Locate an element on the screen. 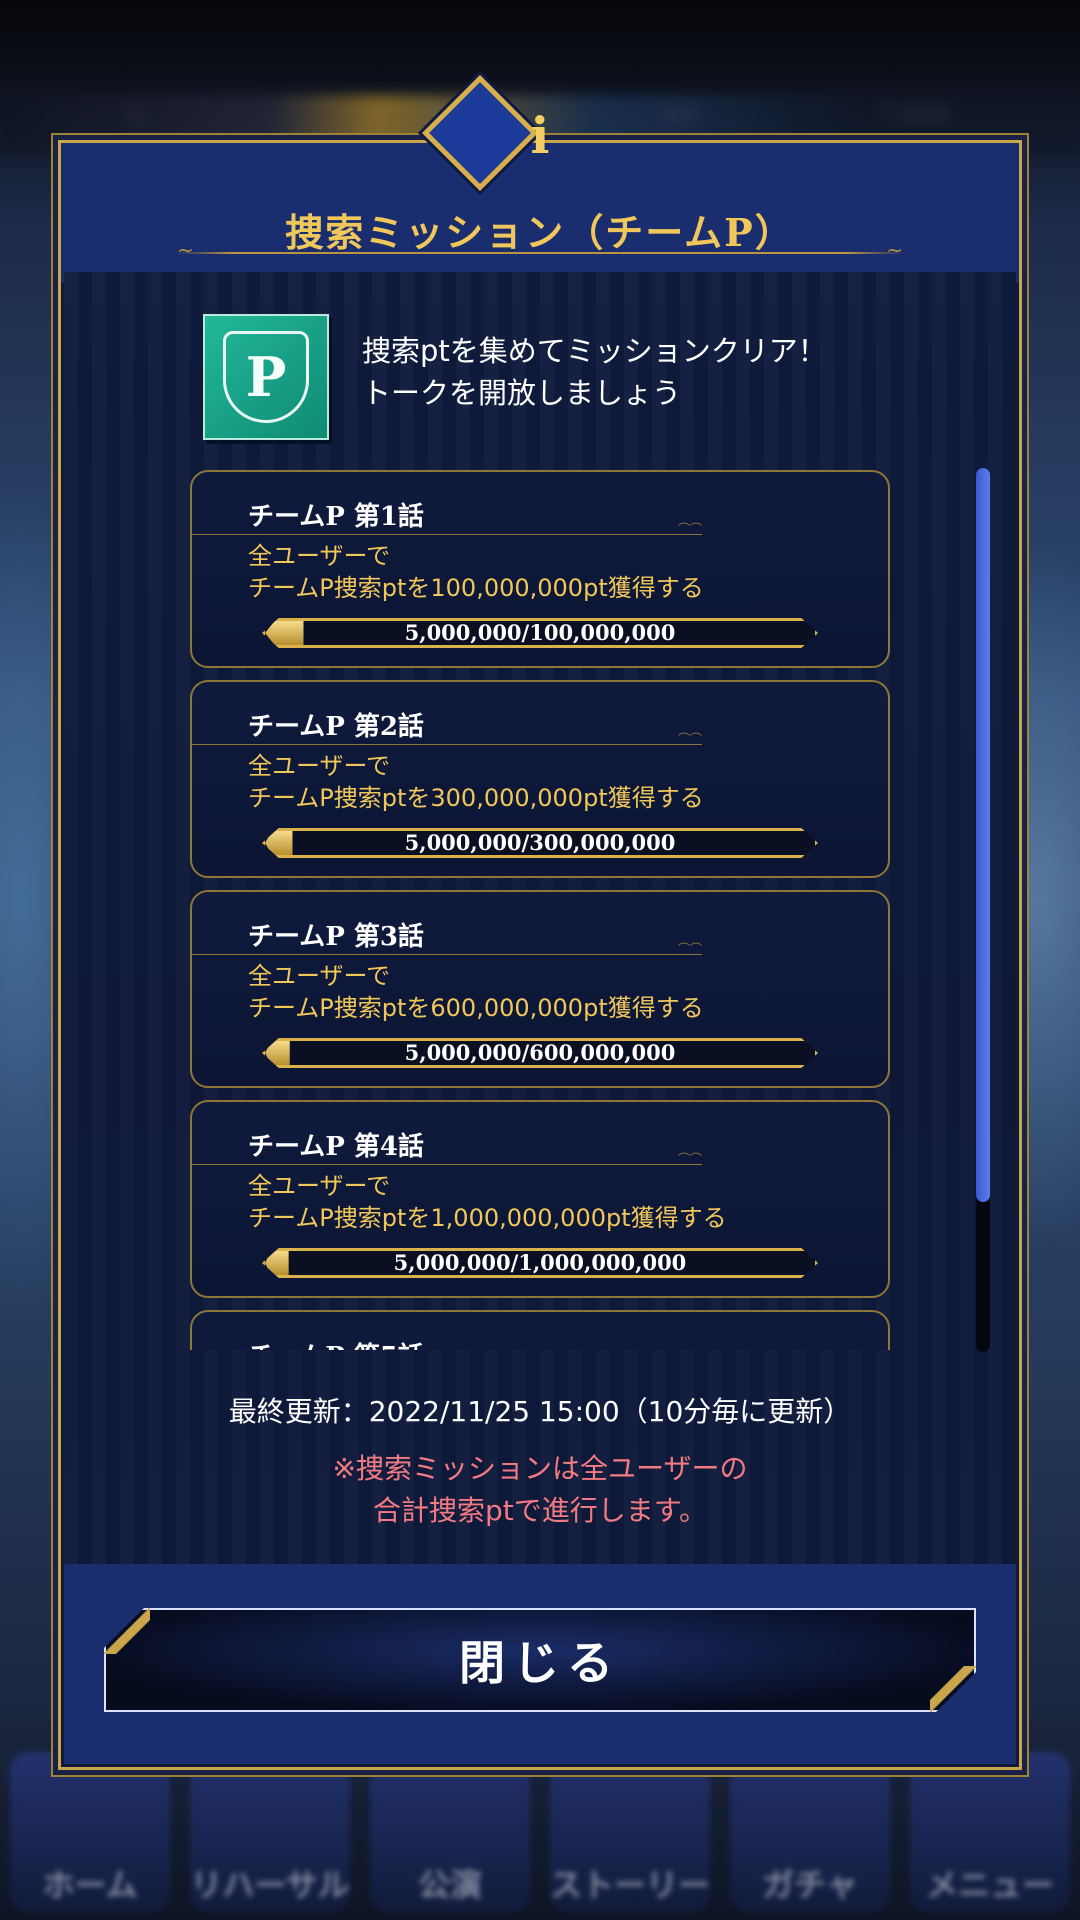 The image size is (1080, 1920). mission-desc-line-2: チームP捜索ptを100,000,000pt獲得する is located at coordinates (476, 588).